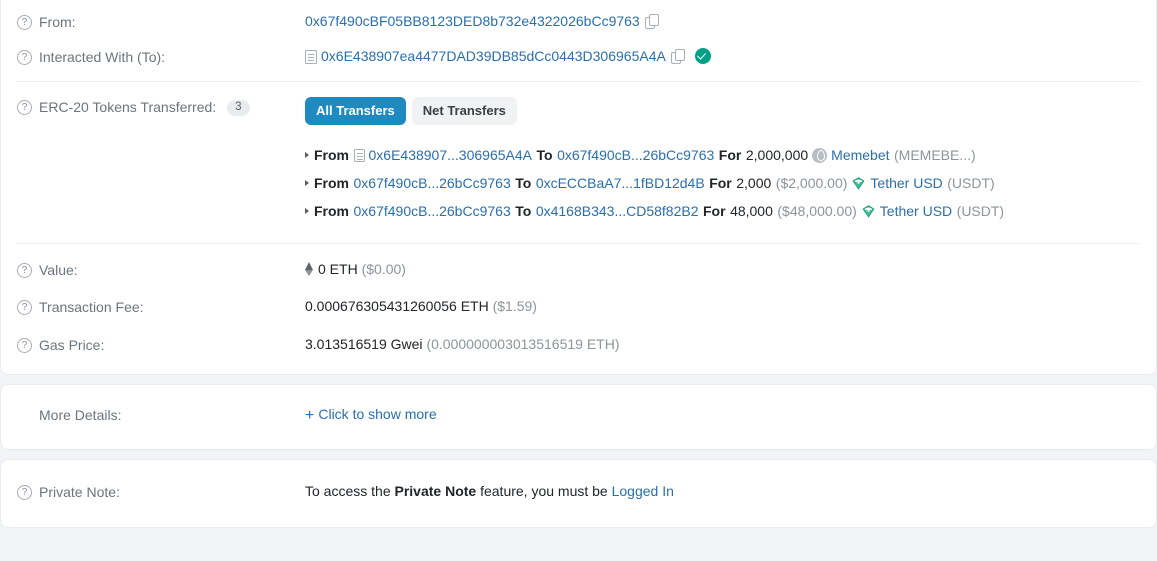 This screenshot has width=1157, height=561. I want to click on transfer-token-symbol: (MEMEBE...), so click(935, 154).